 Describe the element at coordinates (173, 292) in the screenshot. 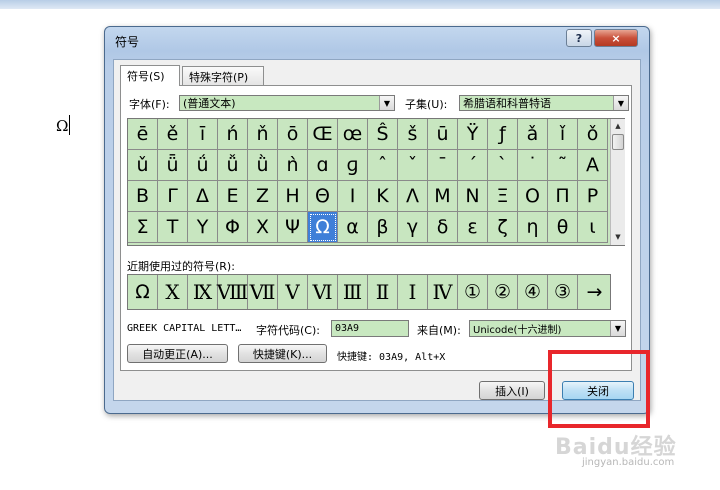

I see `recent-symbol-cell: Ⅹ` at that location.